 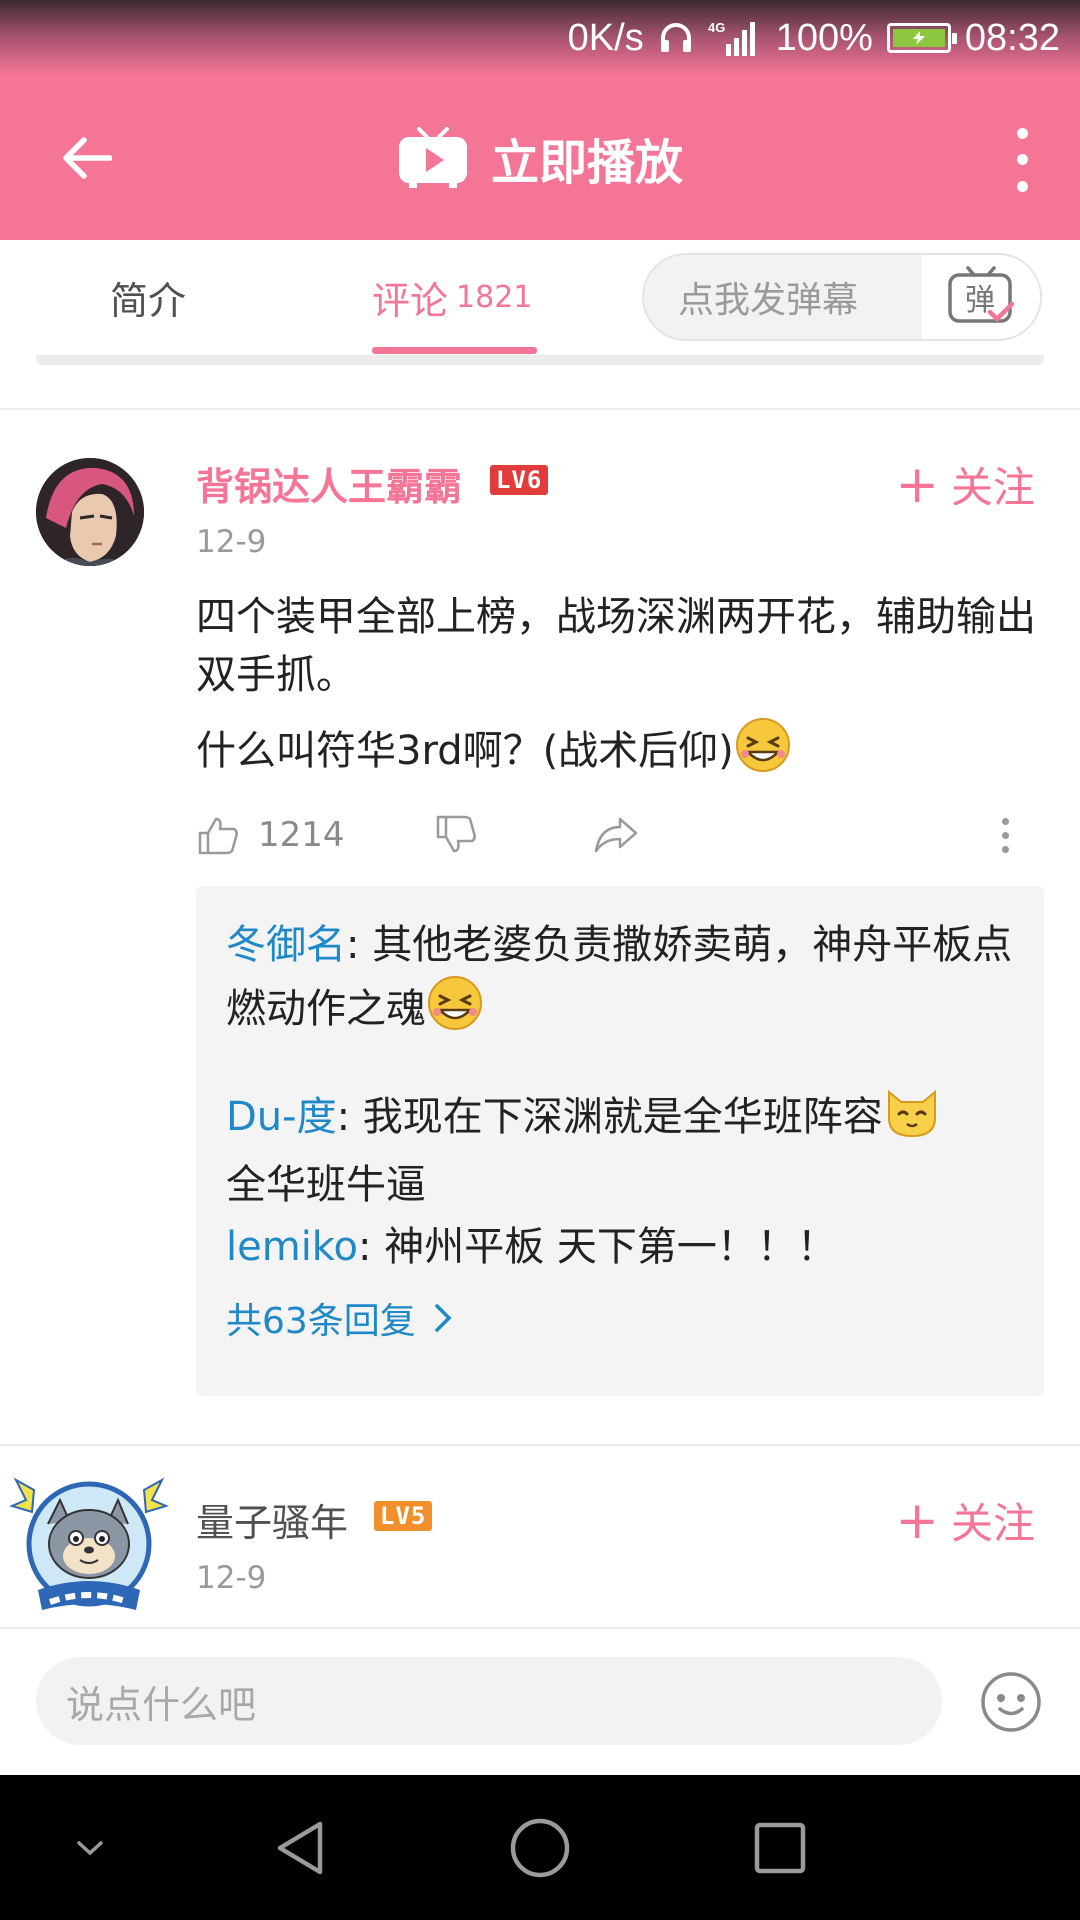 What do you see at coordinates (621, 982) in the screenshot?
I see `reply-item: 冬御名: 其他老婆负责撒娇卖萌，神舟平板点燃动作之魂` at bounding box center [621, 982].